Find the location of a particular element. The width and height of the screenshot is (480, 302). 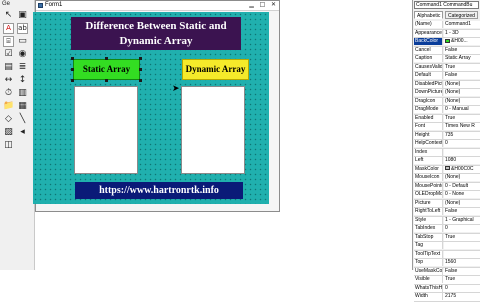

property-row: WhatsThisHelpI0 is located at coordinates (447, 288).